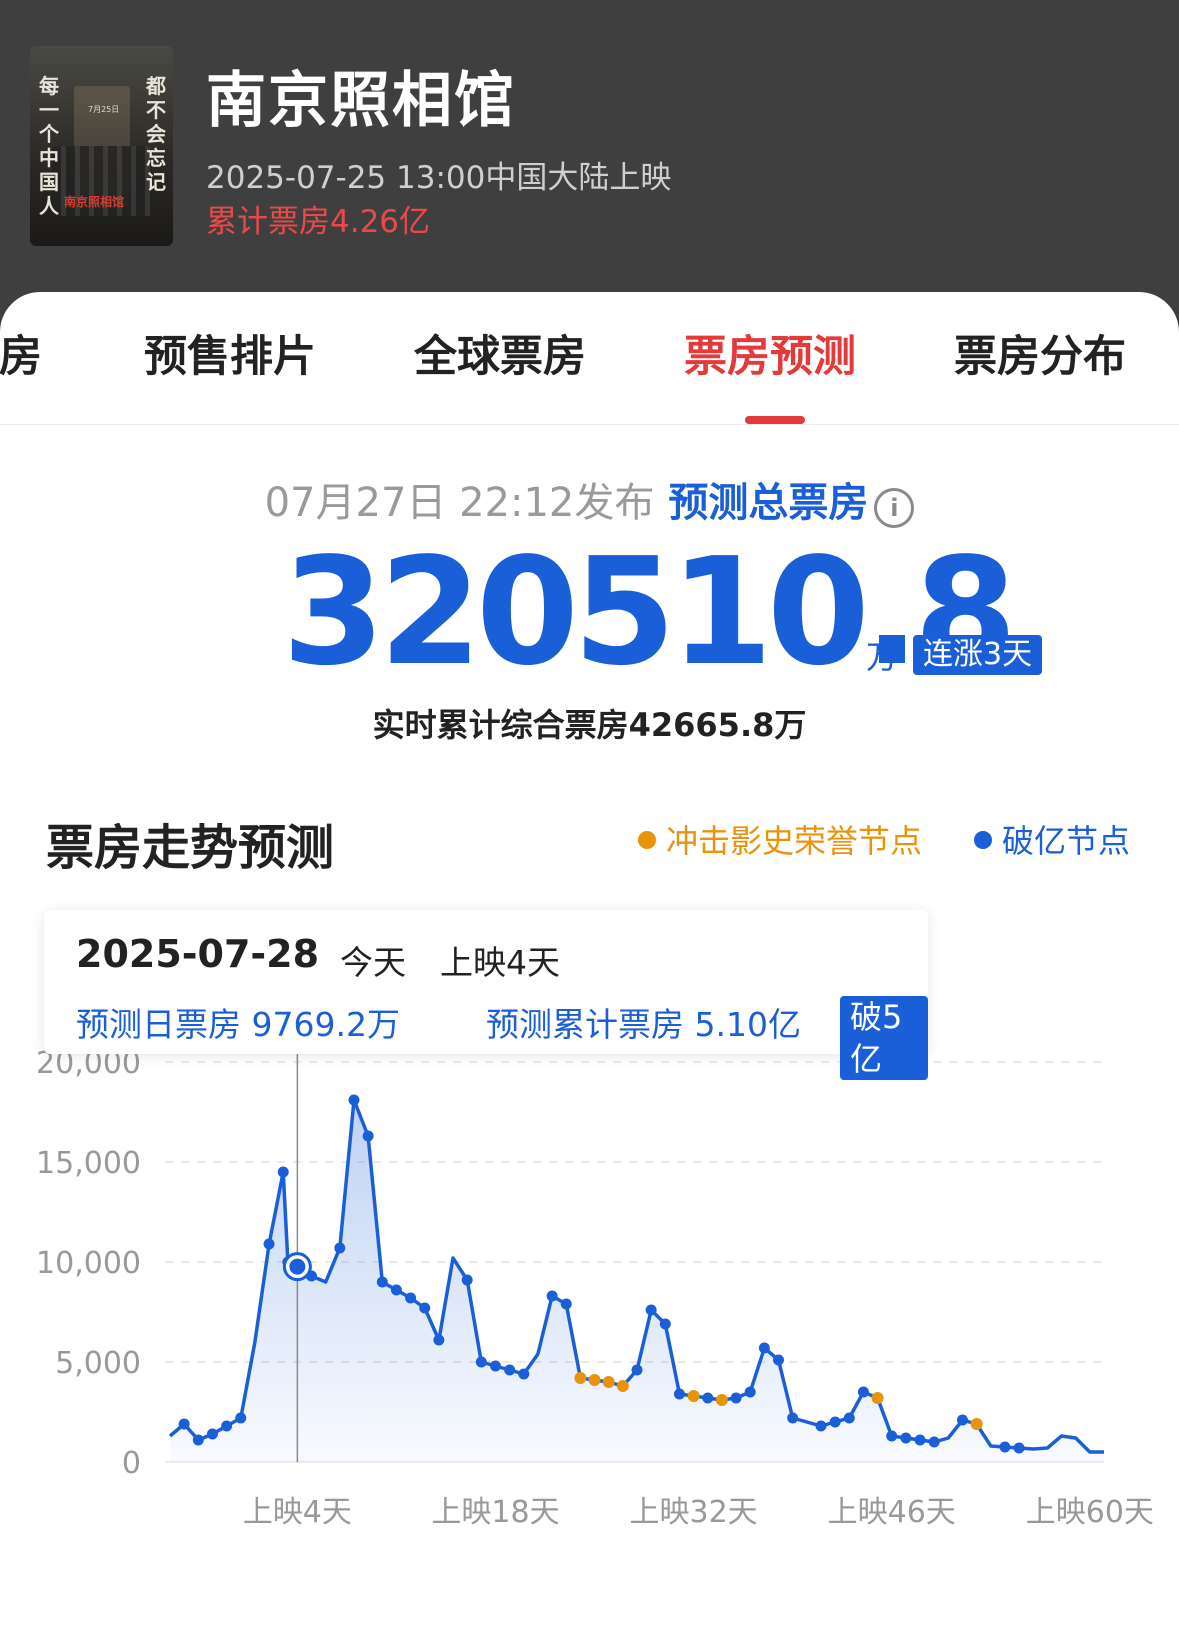  What do you see at coordinates (190, 848) in the screenshot?
I see `trend-title: 票房走势预测` at bounding box center [190, 848].